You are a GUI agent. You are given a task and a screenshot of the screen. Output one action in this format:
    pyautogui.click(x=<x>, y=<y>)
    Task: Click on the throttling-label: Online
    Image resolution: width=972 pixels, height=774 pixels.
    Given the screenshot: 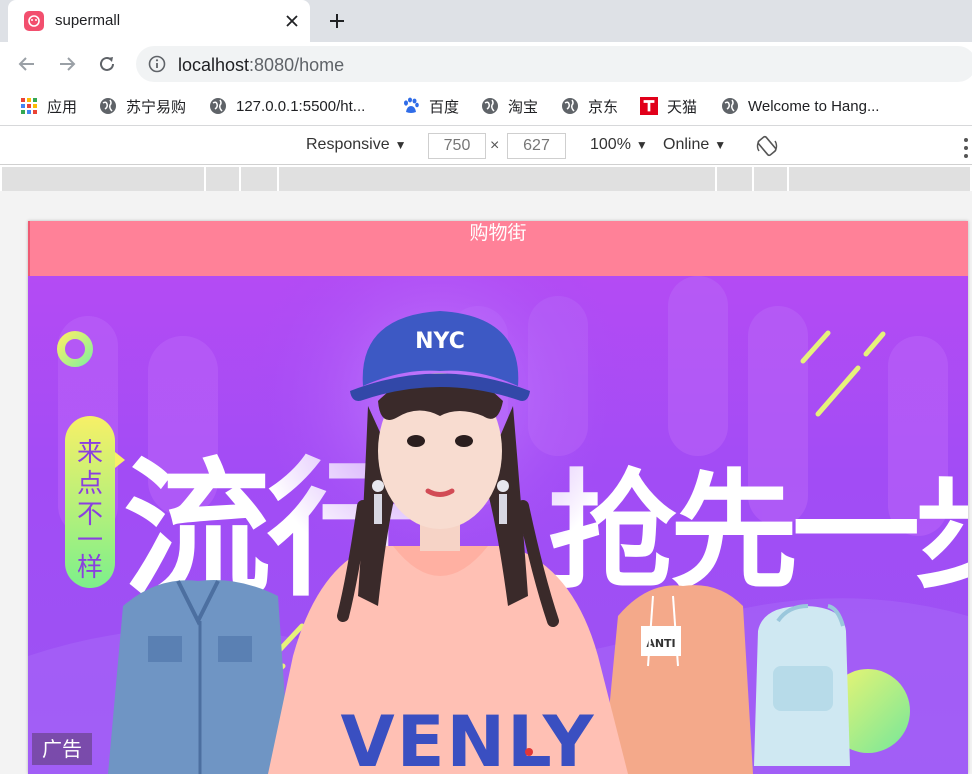 What is the action you would take?
    pyautogui.click(x=686, y=144)
    